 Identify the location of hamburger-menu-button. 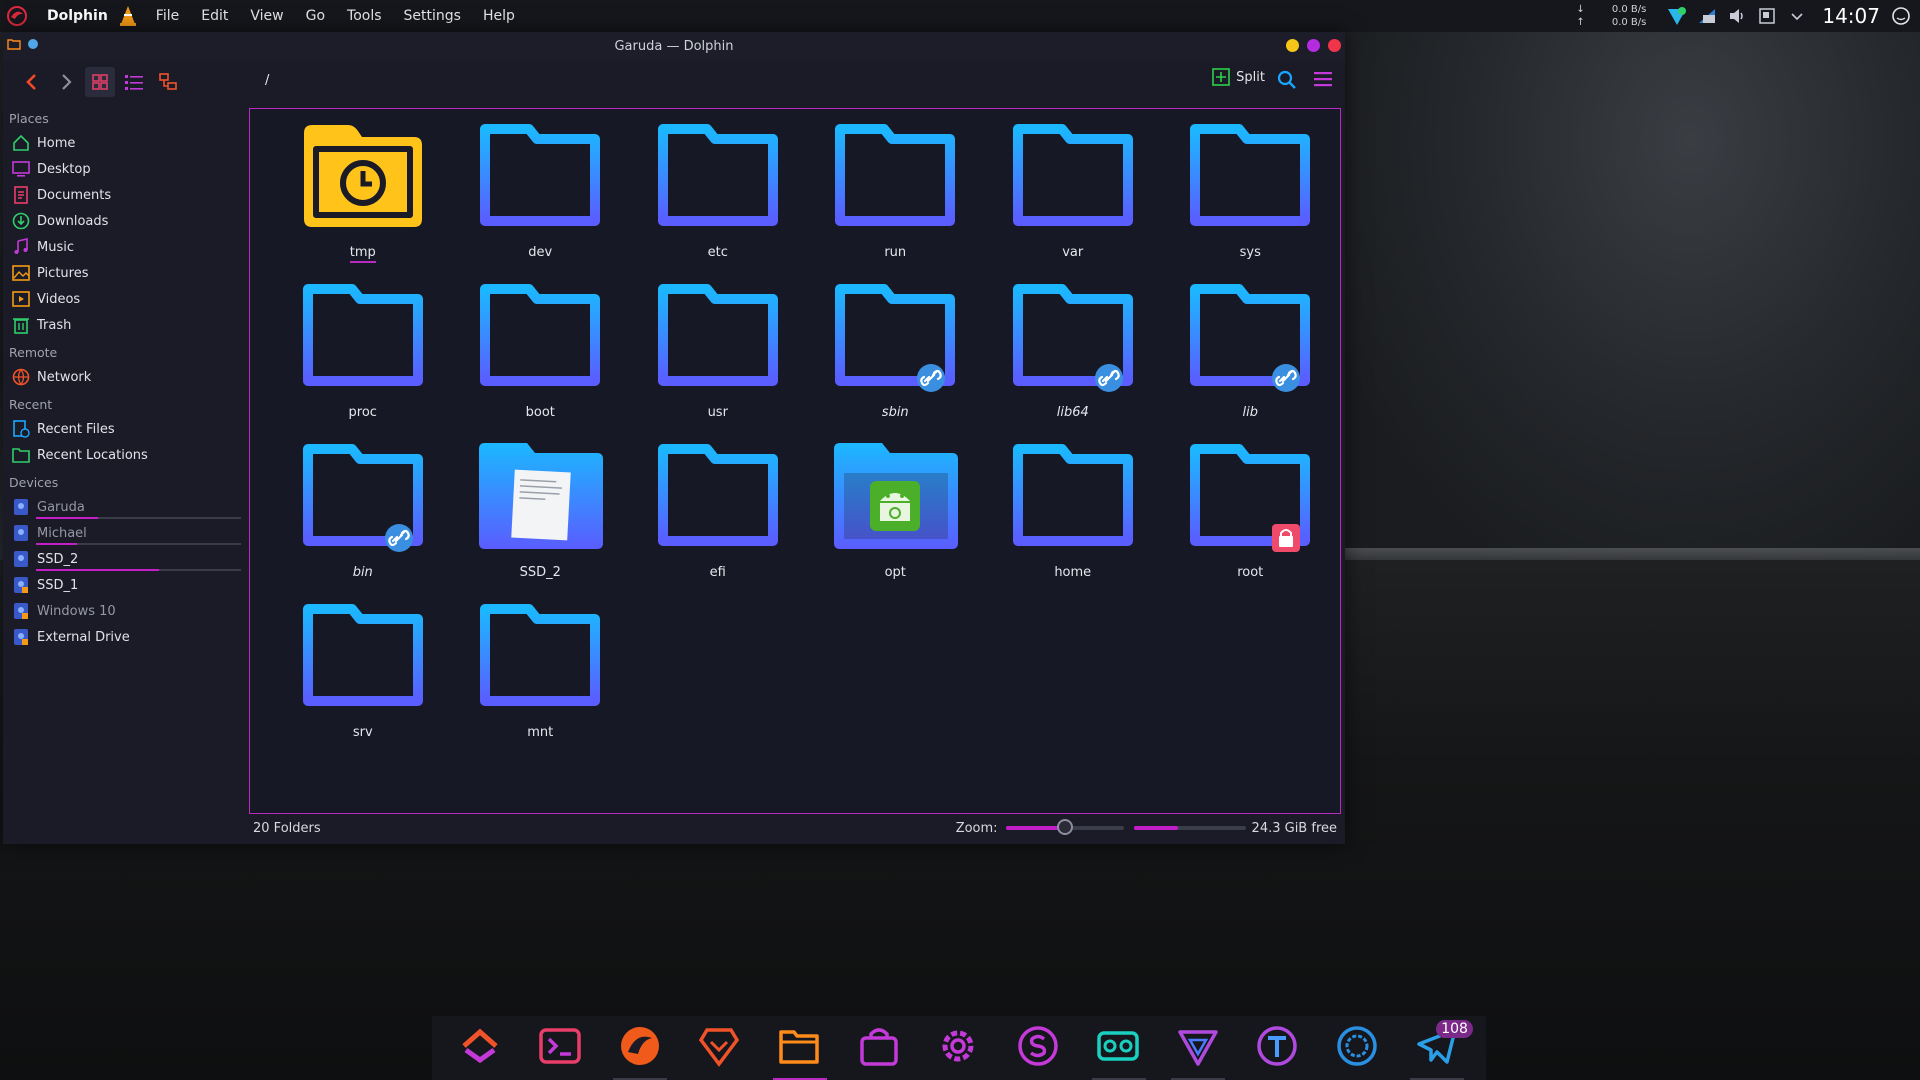
(1323, 81).